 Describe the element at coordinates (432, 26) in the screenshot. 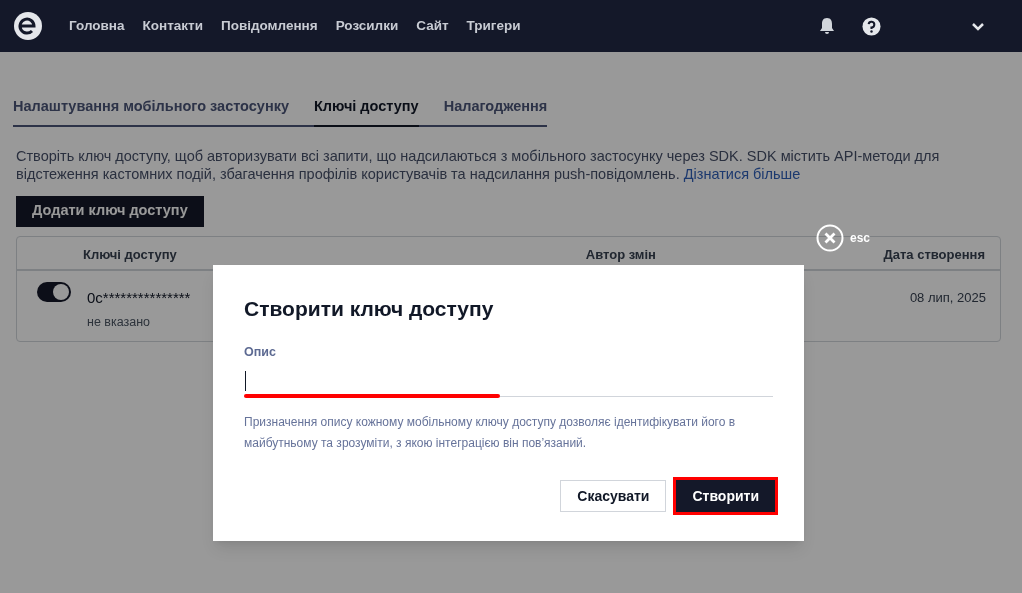

I see `nav-link: Сайт` at that location.